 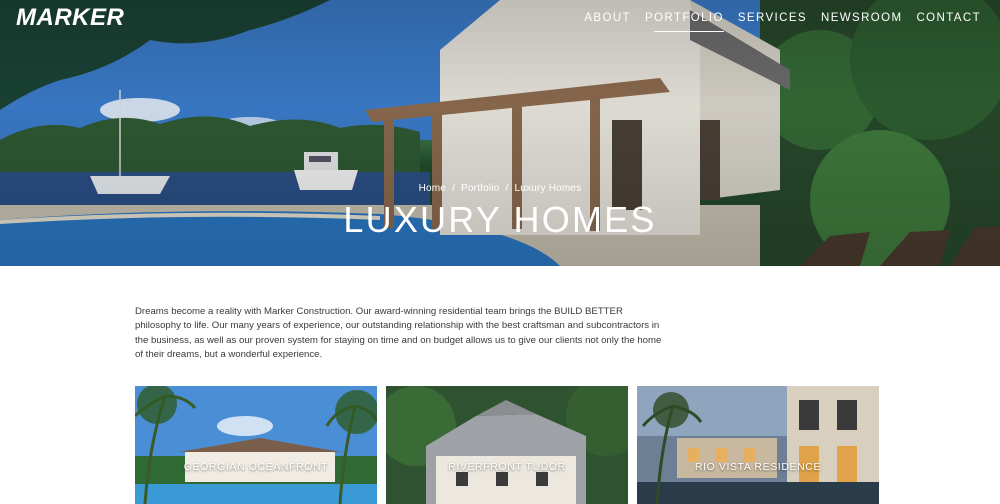 I want to click on nav-newsroom: NEWSROOM, so click(x=861, y=18).